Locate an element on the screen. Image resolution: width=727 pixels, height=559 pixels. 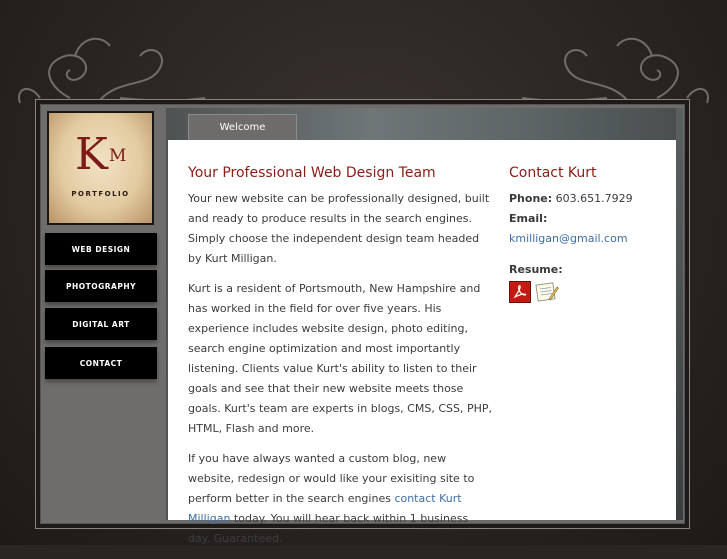
phone-label: Phone: is located at coordinates (531, 198).